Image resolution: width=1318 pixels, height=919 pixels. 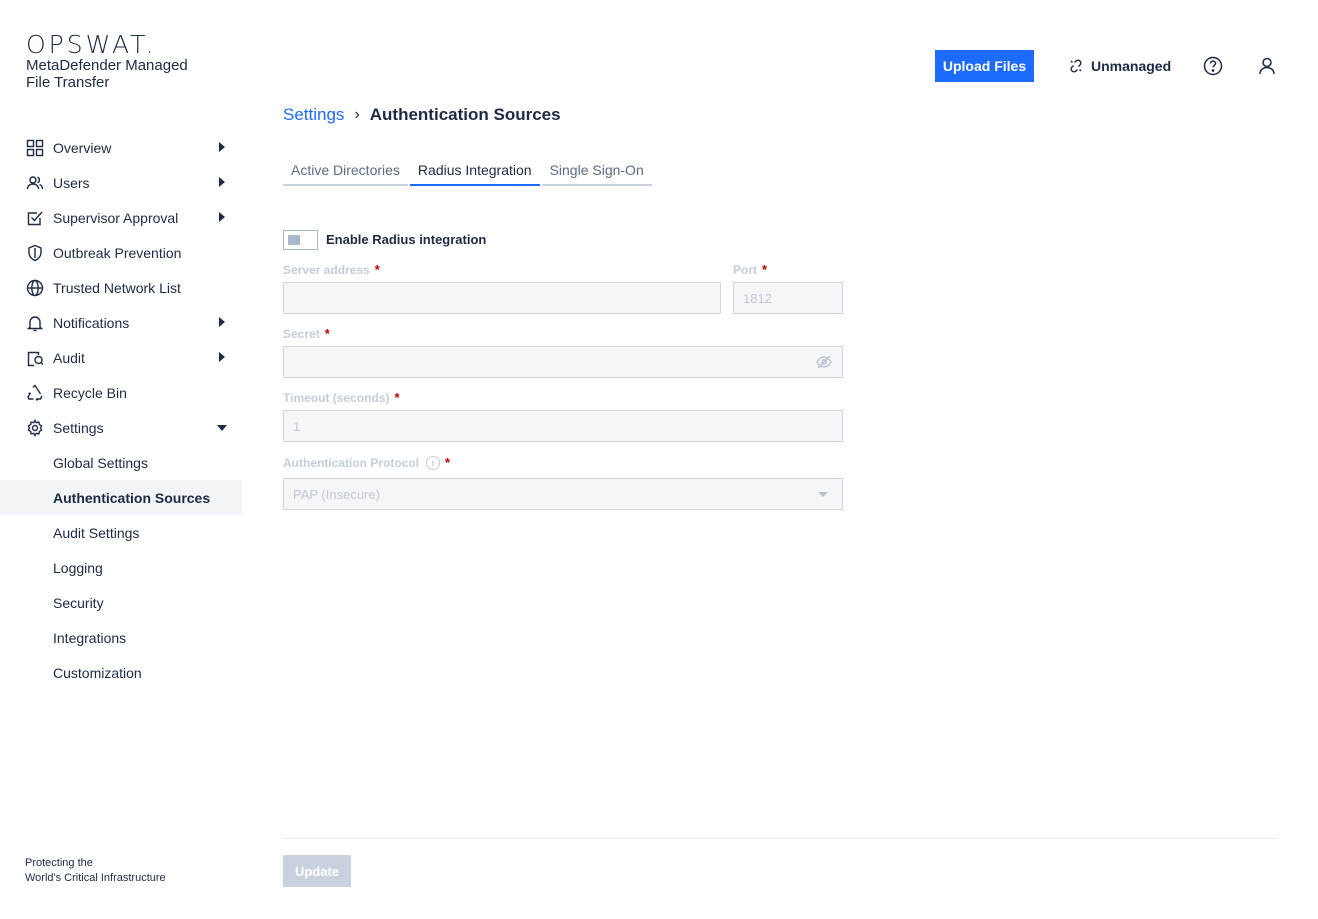 I want to click on sidebar-item-label: Trusted Network List, so click(x=117, y=287).